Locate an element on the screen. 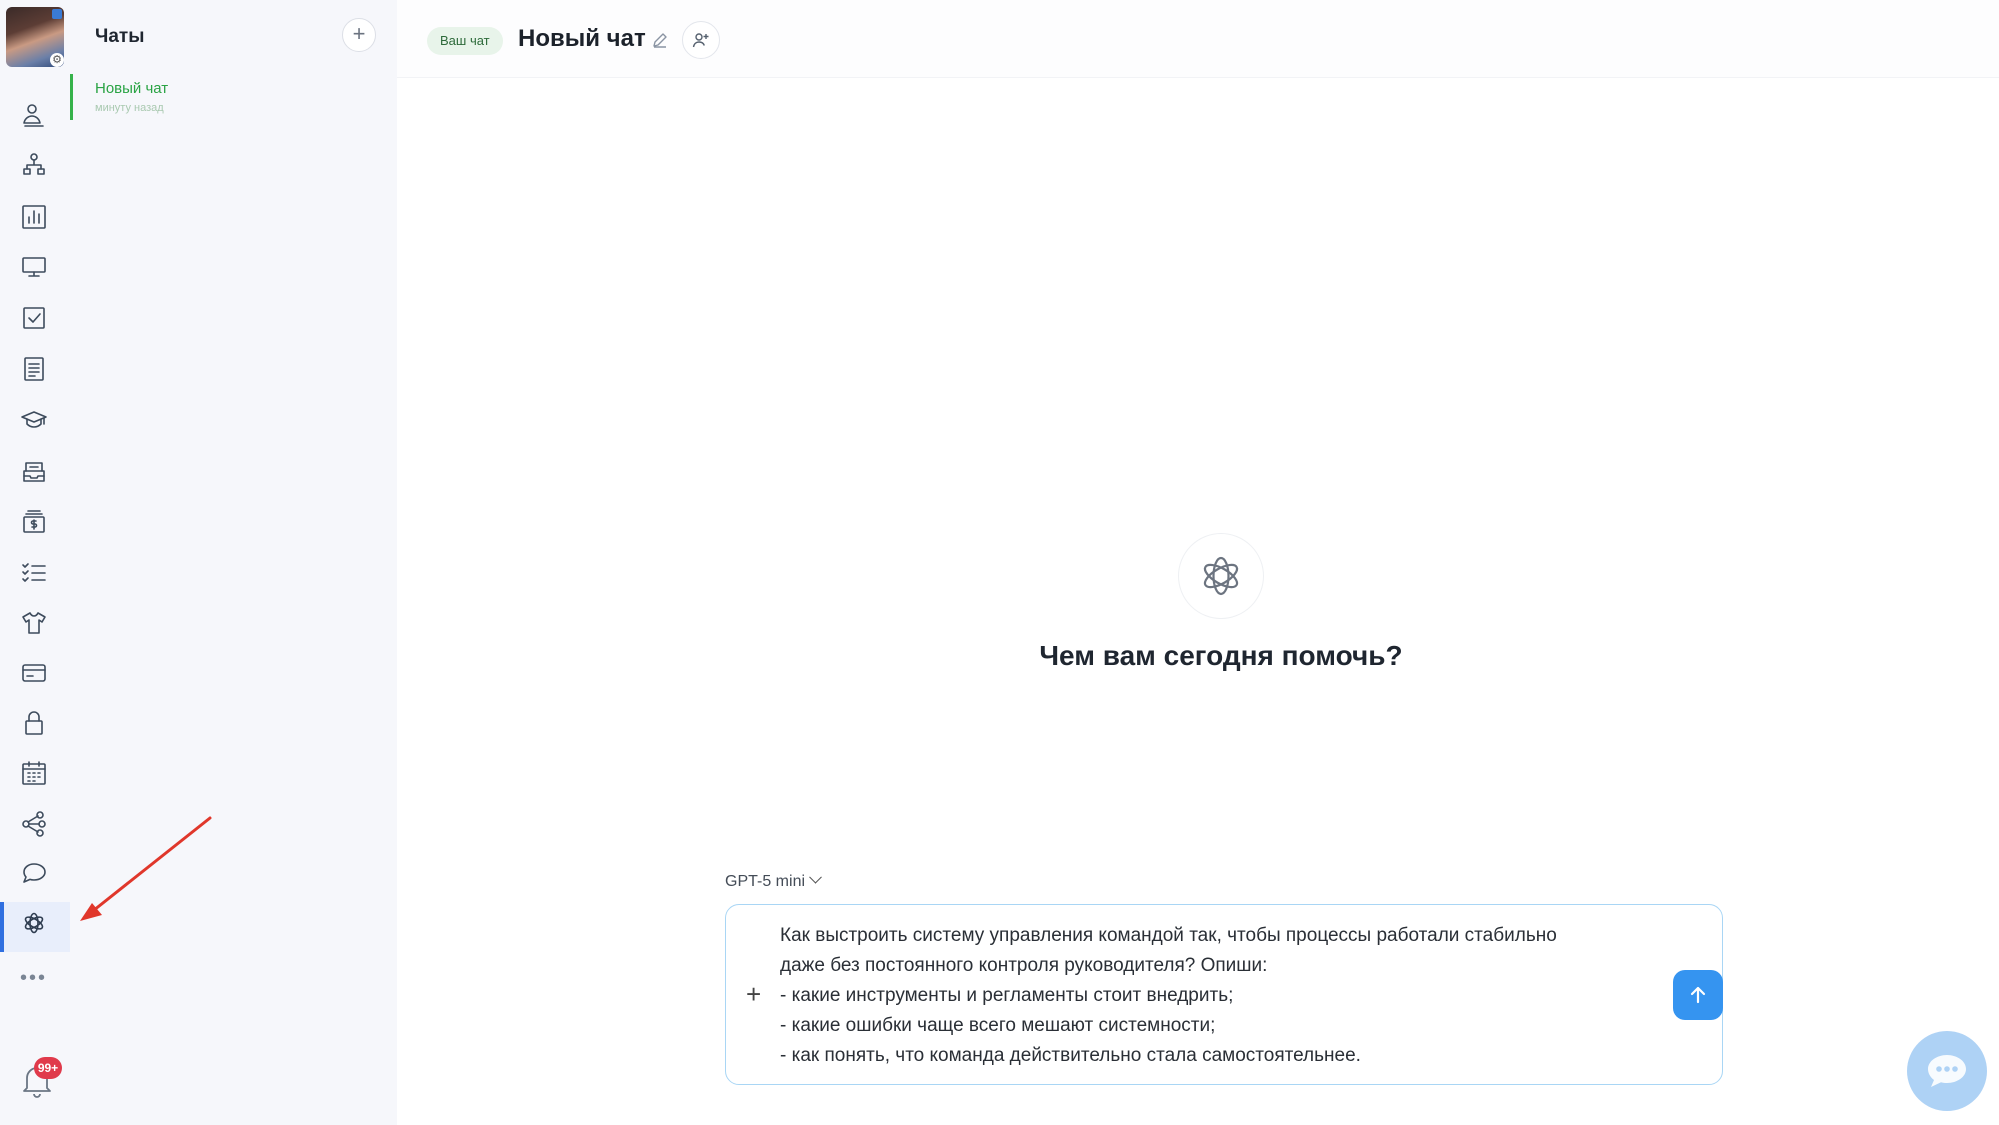  model-name: GPT-5 mini is located at coordinates (765, 881).